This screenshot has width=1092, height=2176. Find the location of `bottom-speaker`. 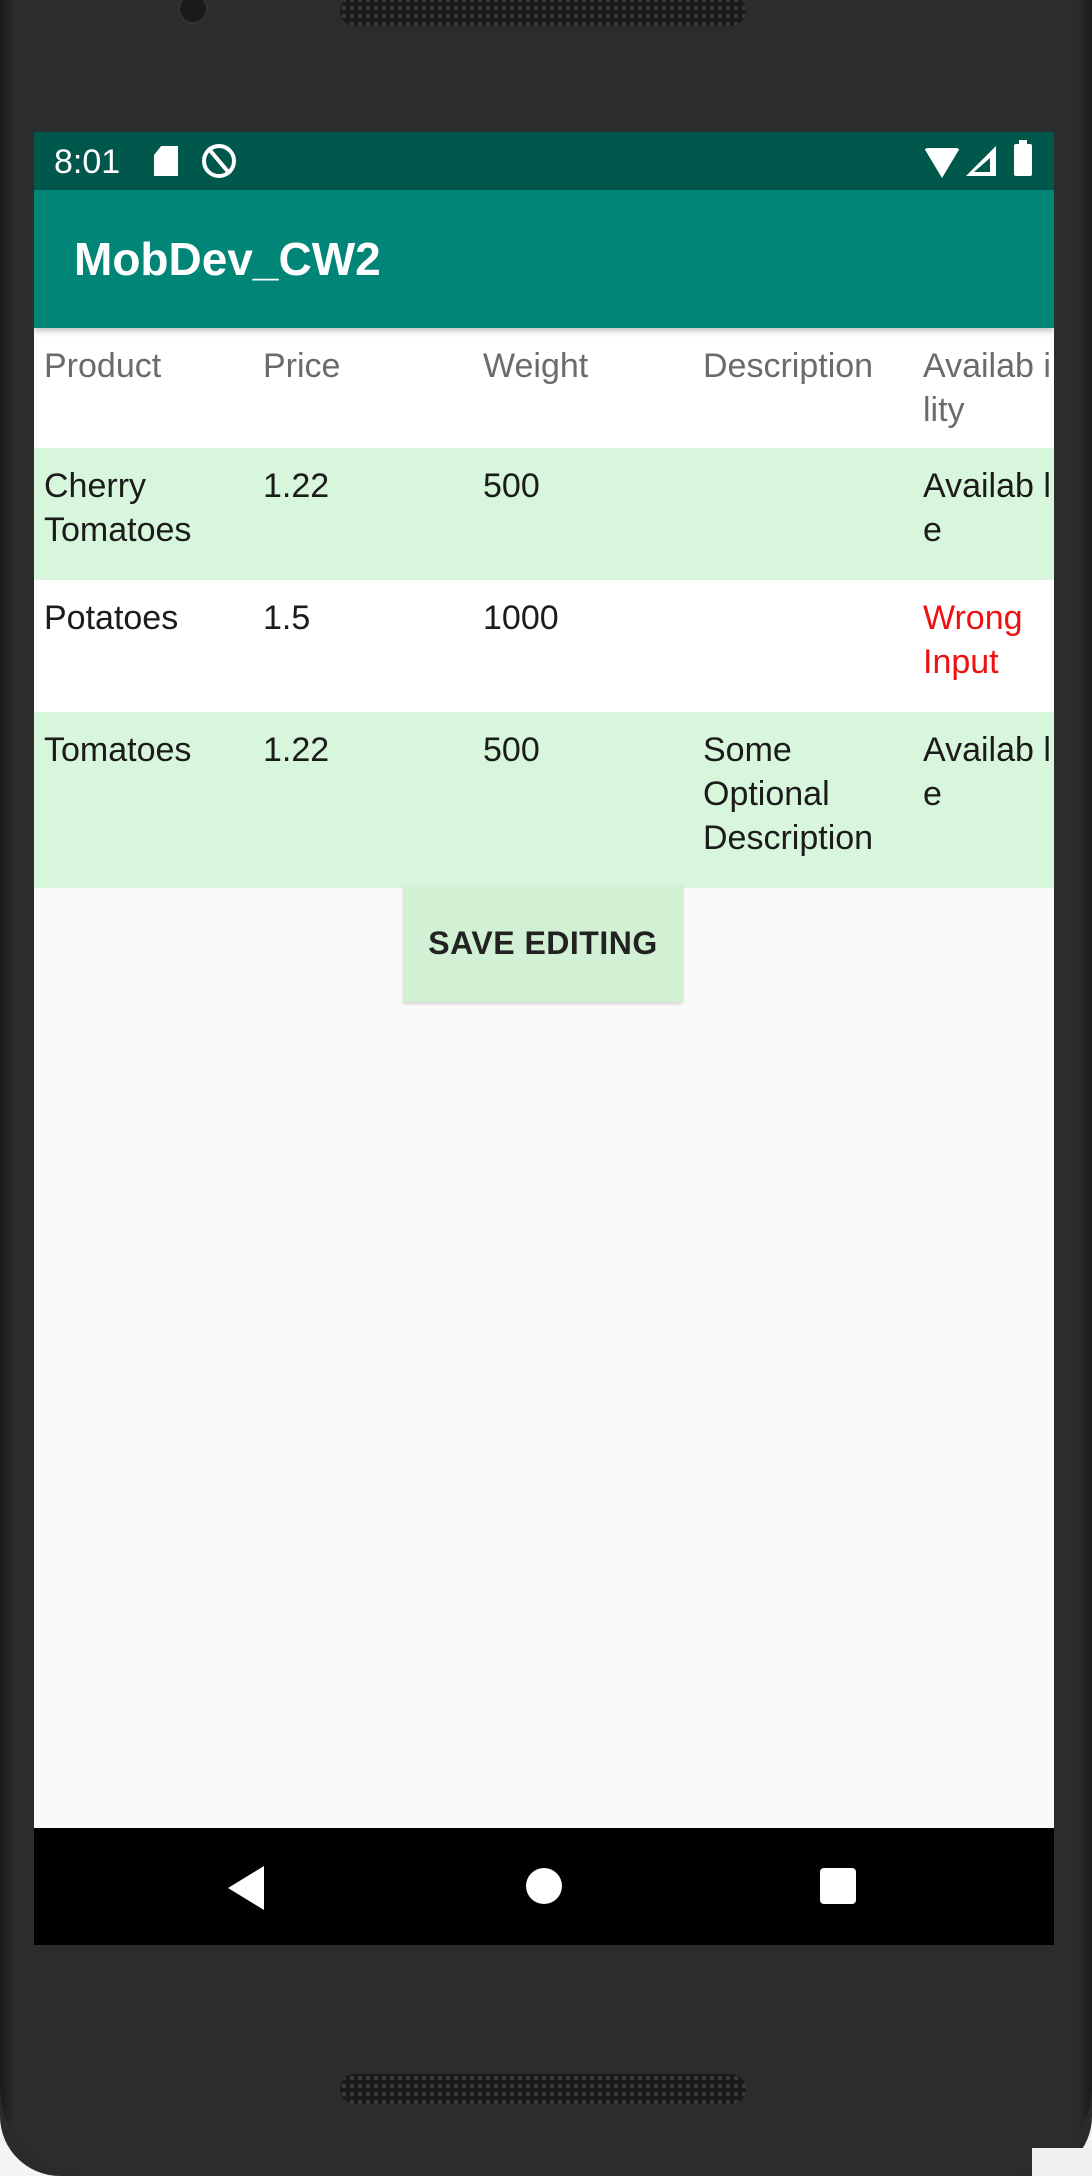

bottom-speaker is located at coordinates (543, 2089).